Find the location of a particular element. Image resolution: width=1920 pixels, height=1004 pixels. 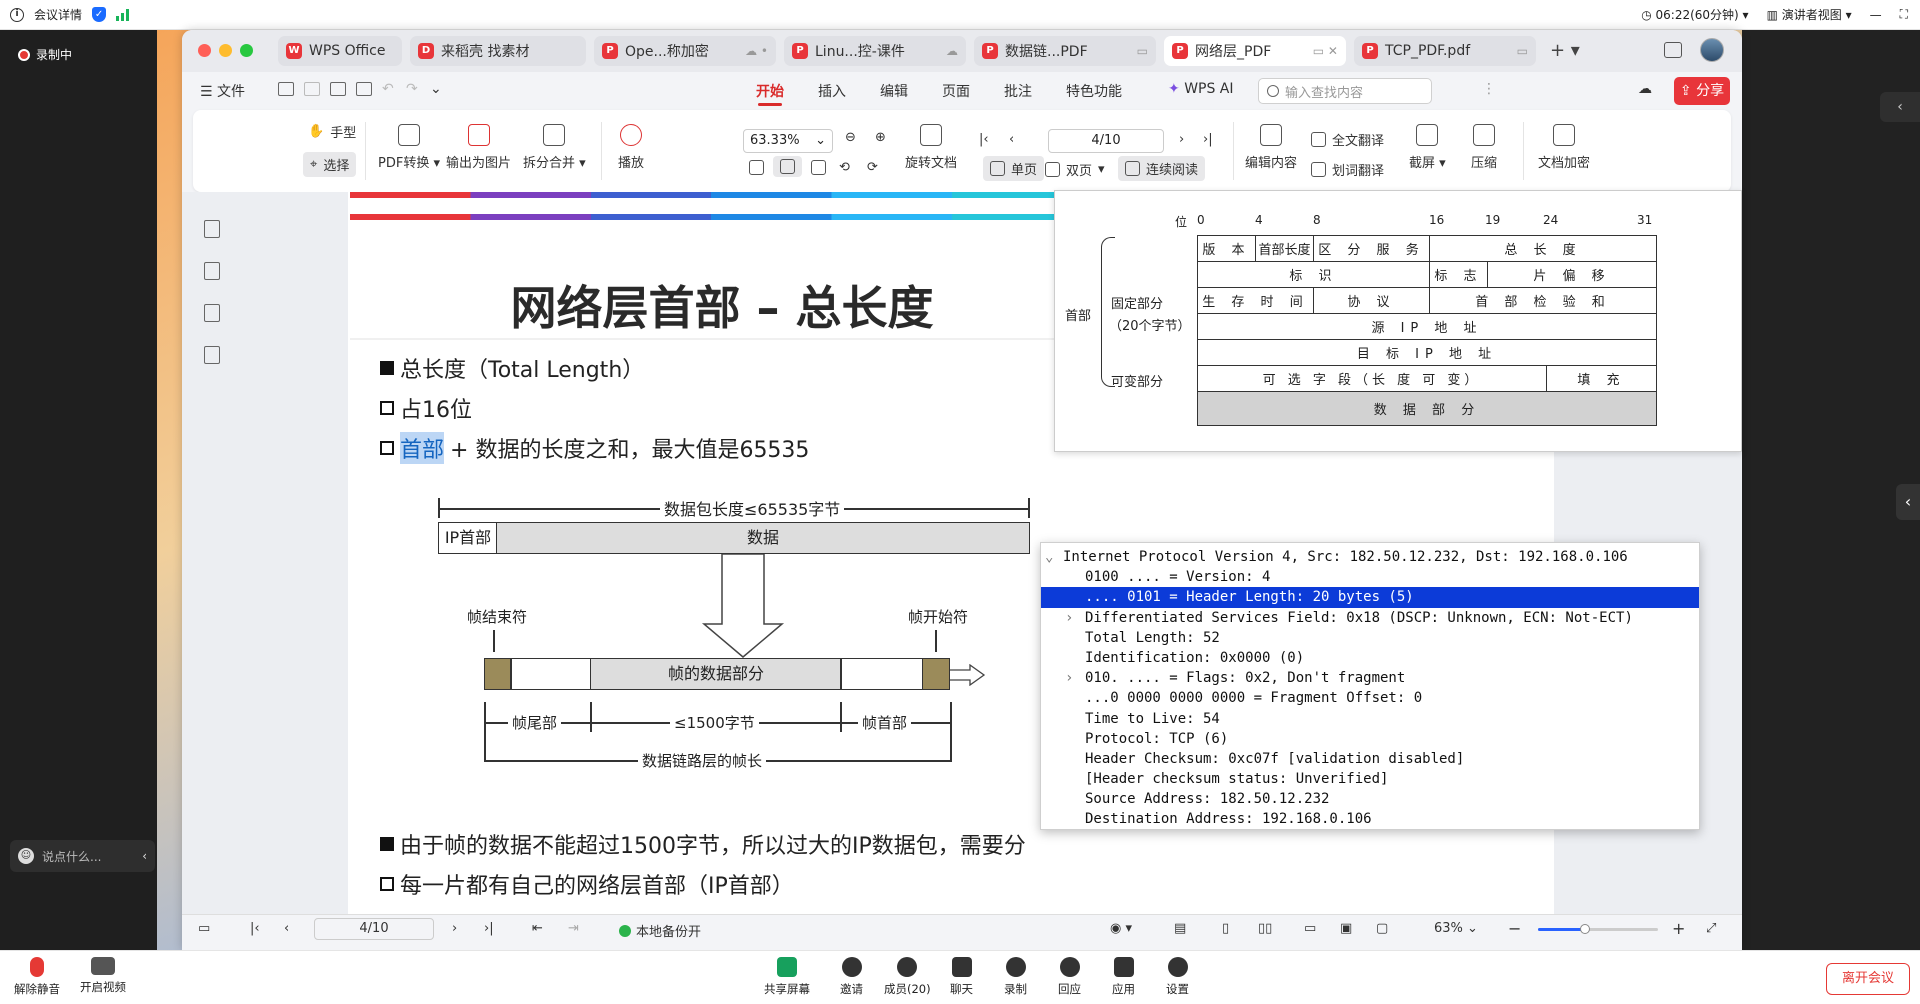

actual-size-status-icon: ▢ is located at coordinates (1382, 928).